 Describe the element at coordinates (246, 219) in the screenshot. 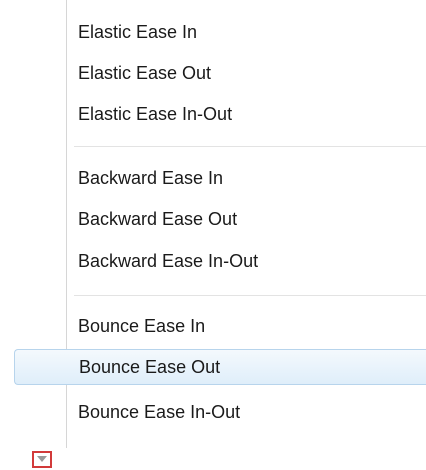

I see `menu-item-backward-ease-out: Backward Ease Out` at that location.